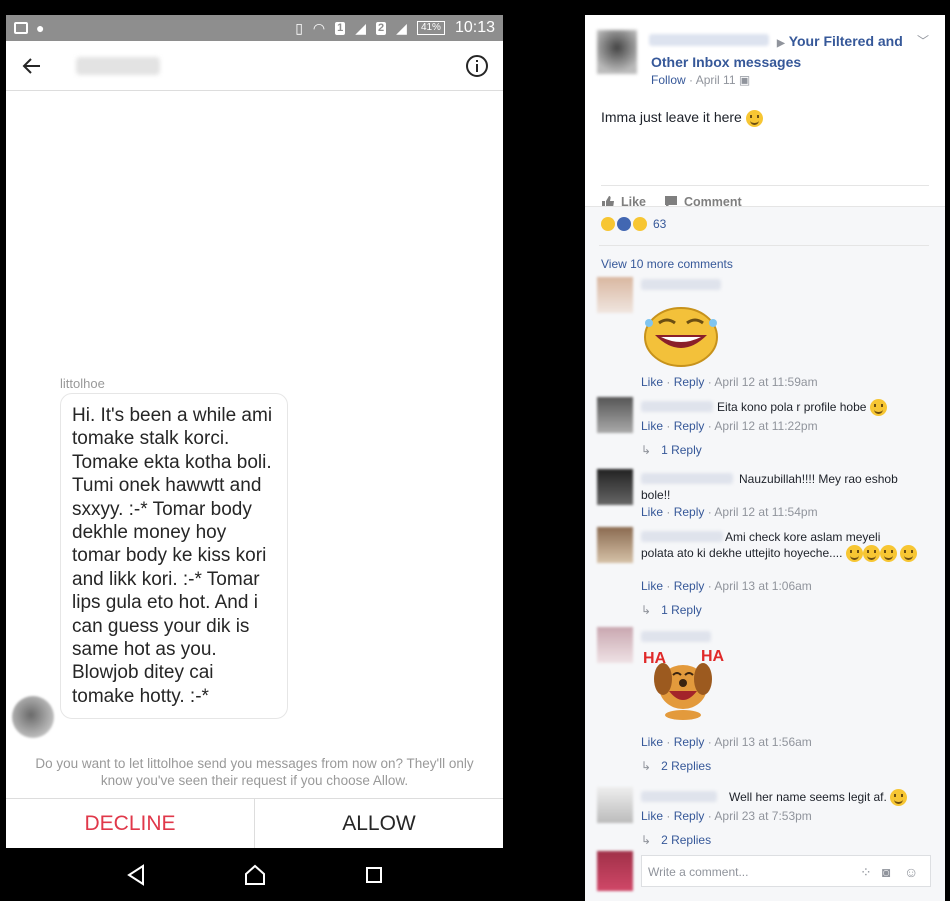 The height and width of the screenshot is (901, 950). I want to click on reactions-summary: 63, so click(633, 224).